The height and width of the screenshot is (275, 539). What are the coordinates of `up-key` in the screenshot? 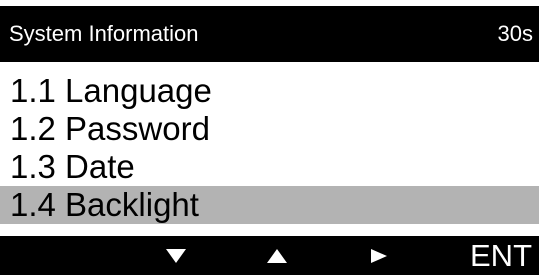 It's located at (277, 255).